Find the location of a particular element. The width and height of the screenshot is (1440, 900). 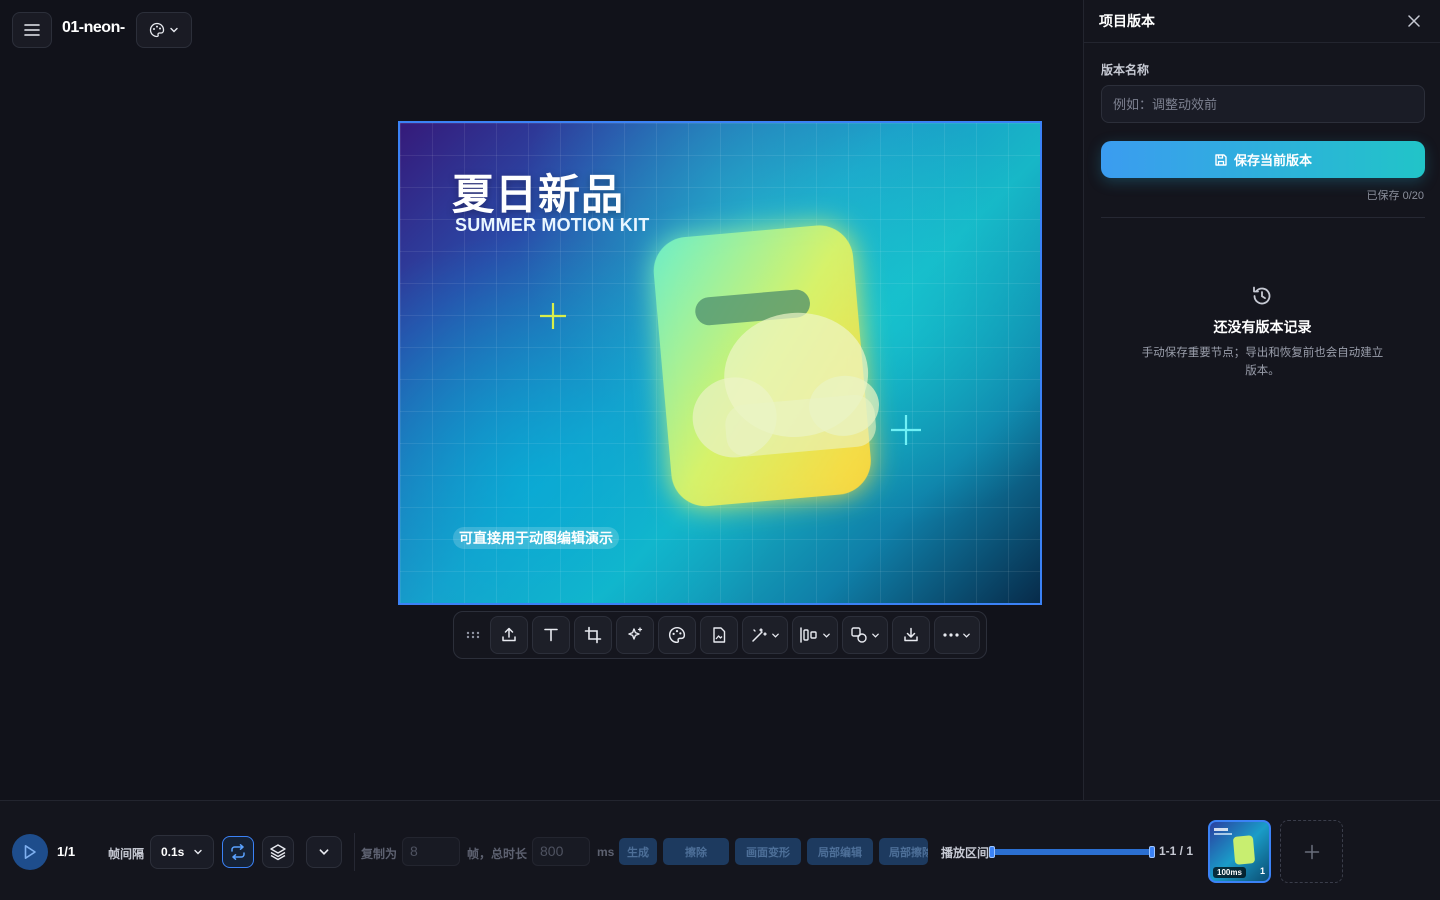

upload-icon is located at coordinates (509, 634).